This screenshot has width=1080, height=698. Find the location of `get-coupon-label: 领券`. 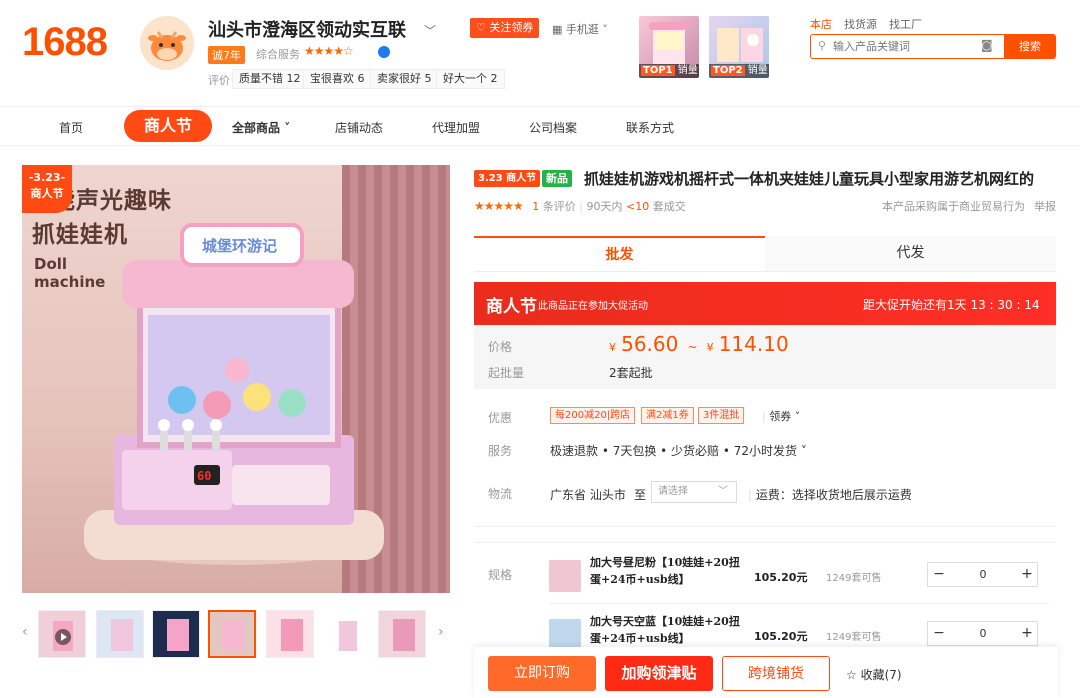

get-coupon-label: 领券 is located at coordinates (780, 416).